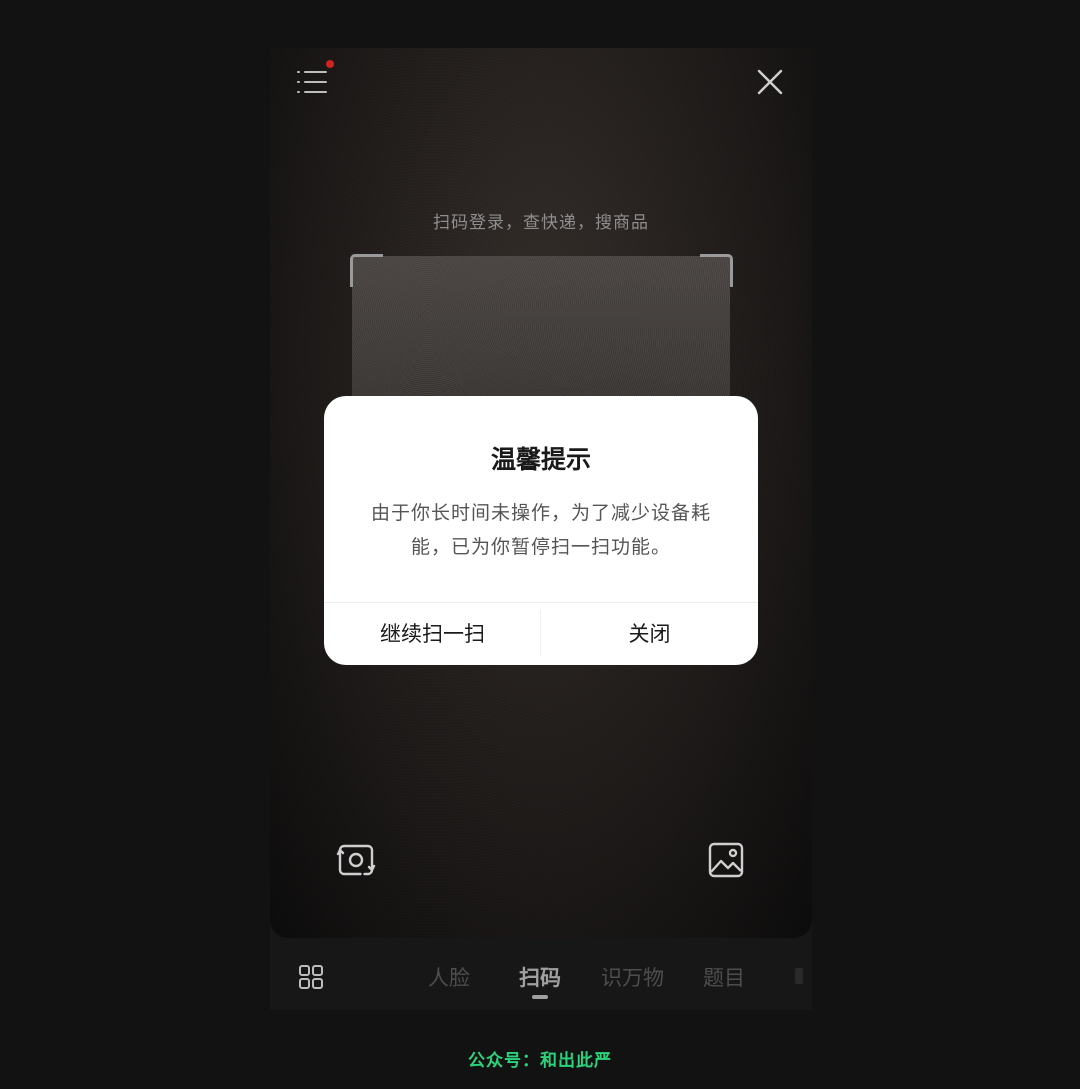 This screenshot has width=1080, height=1089. I want to click on grid-icon, so click(311, 977).